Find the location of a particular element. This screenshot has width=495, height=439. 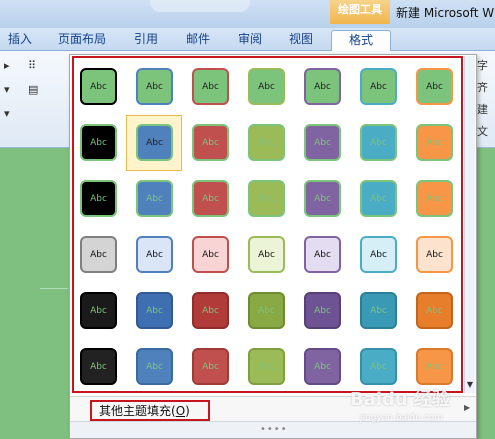

tab-insert: 插入 is located at coordinates (20, 40).